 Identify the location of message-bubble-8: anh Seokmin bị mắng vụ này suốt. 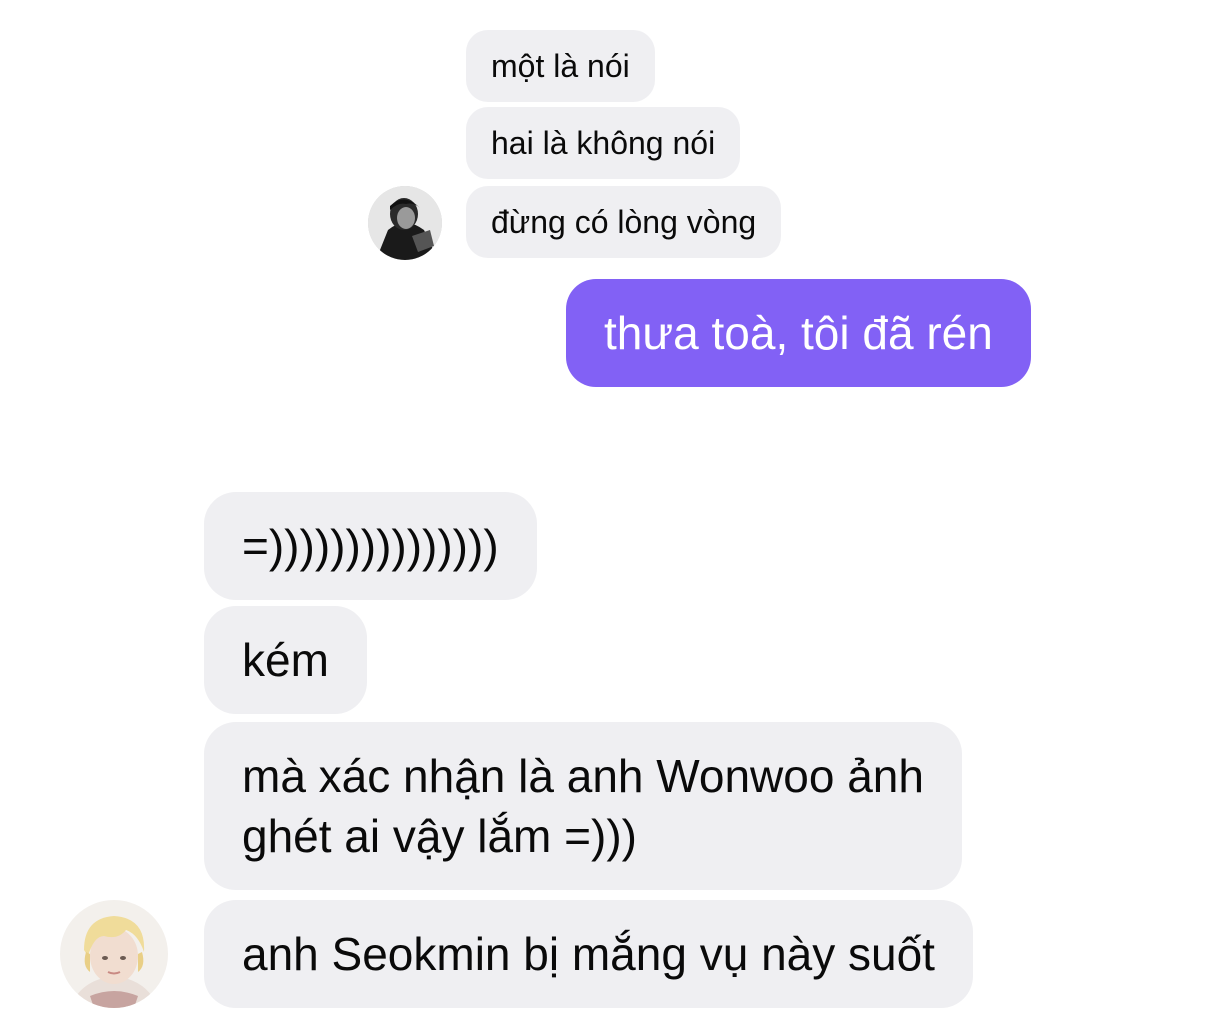
(588, 954).